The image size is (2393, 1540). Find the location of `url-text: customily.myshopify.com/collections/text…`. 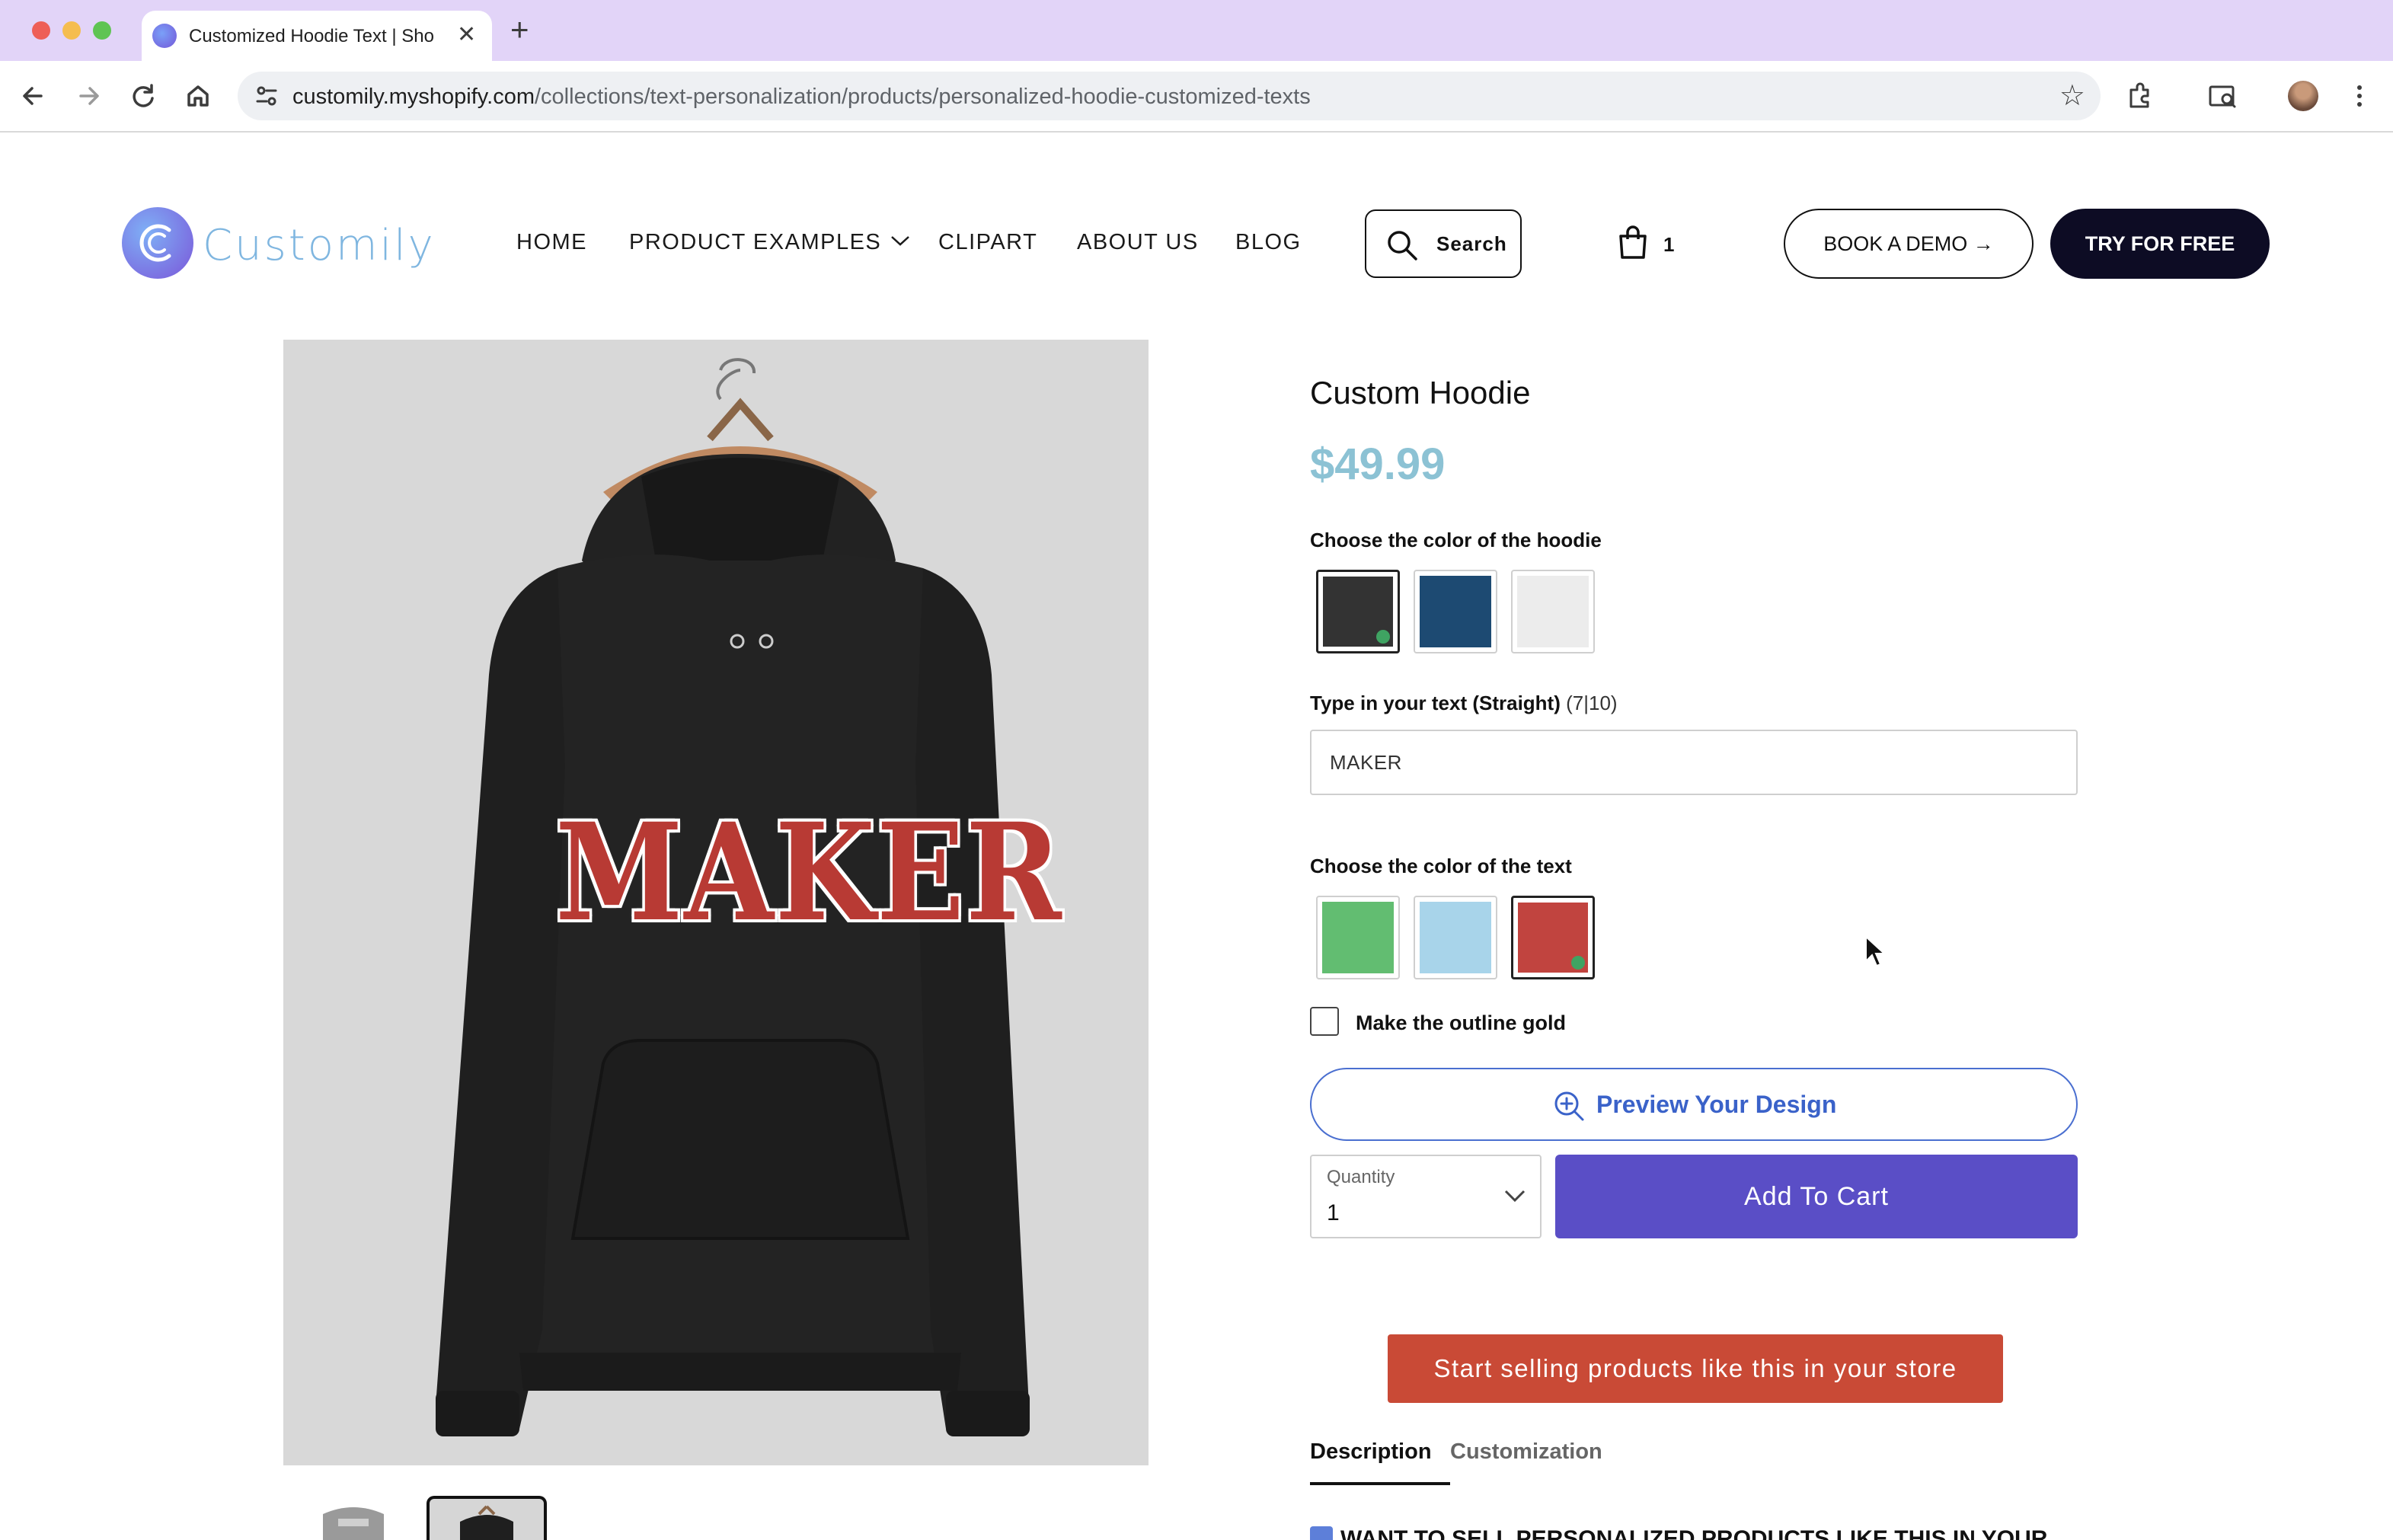

url-text: customily.myshopify.com/collections/text… is located at coordinates (801, 97).